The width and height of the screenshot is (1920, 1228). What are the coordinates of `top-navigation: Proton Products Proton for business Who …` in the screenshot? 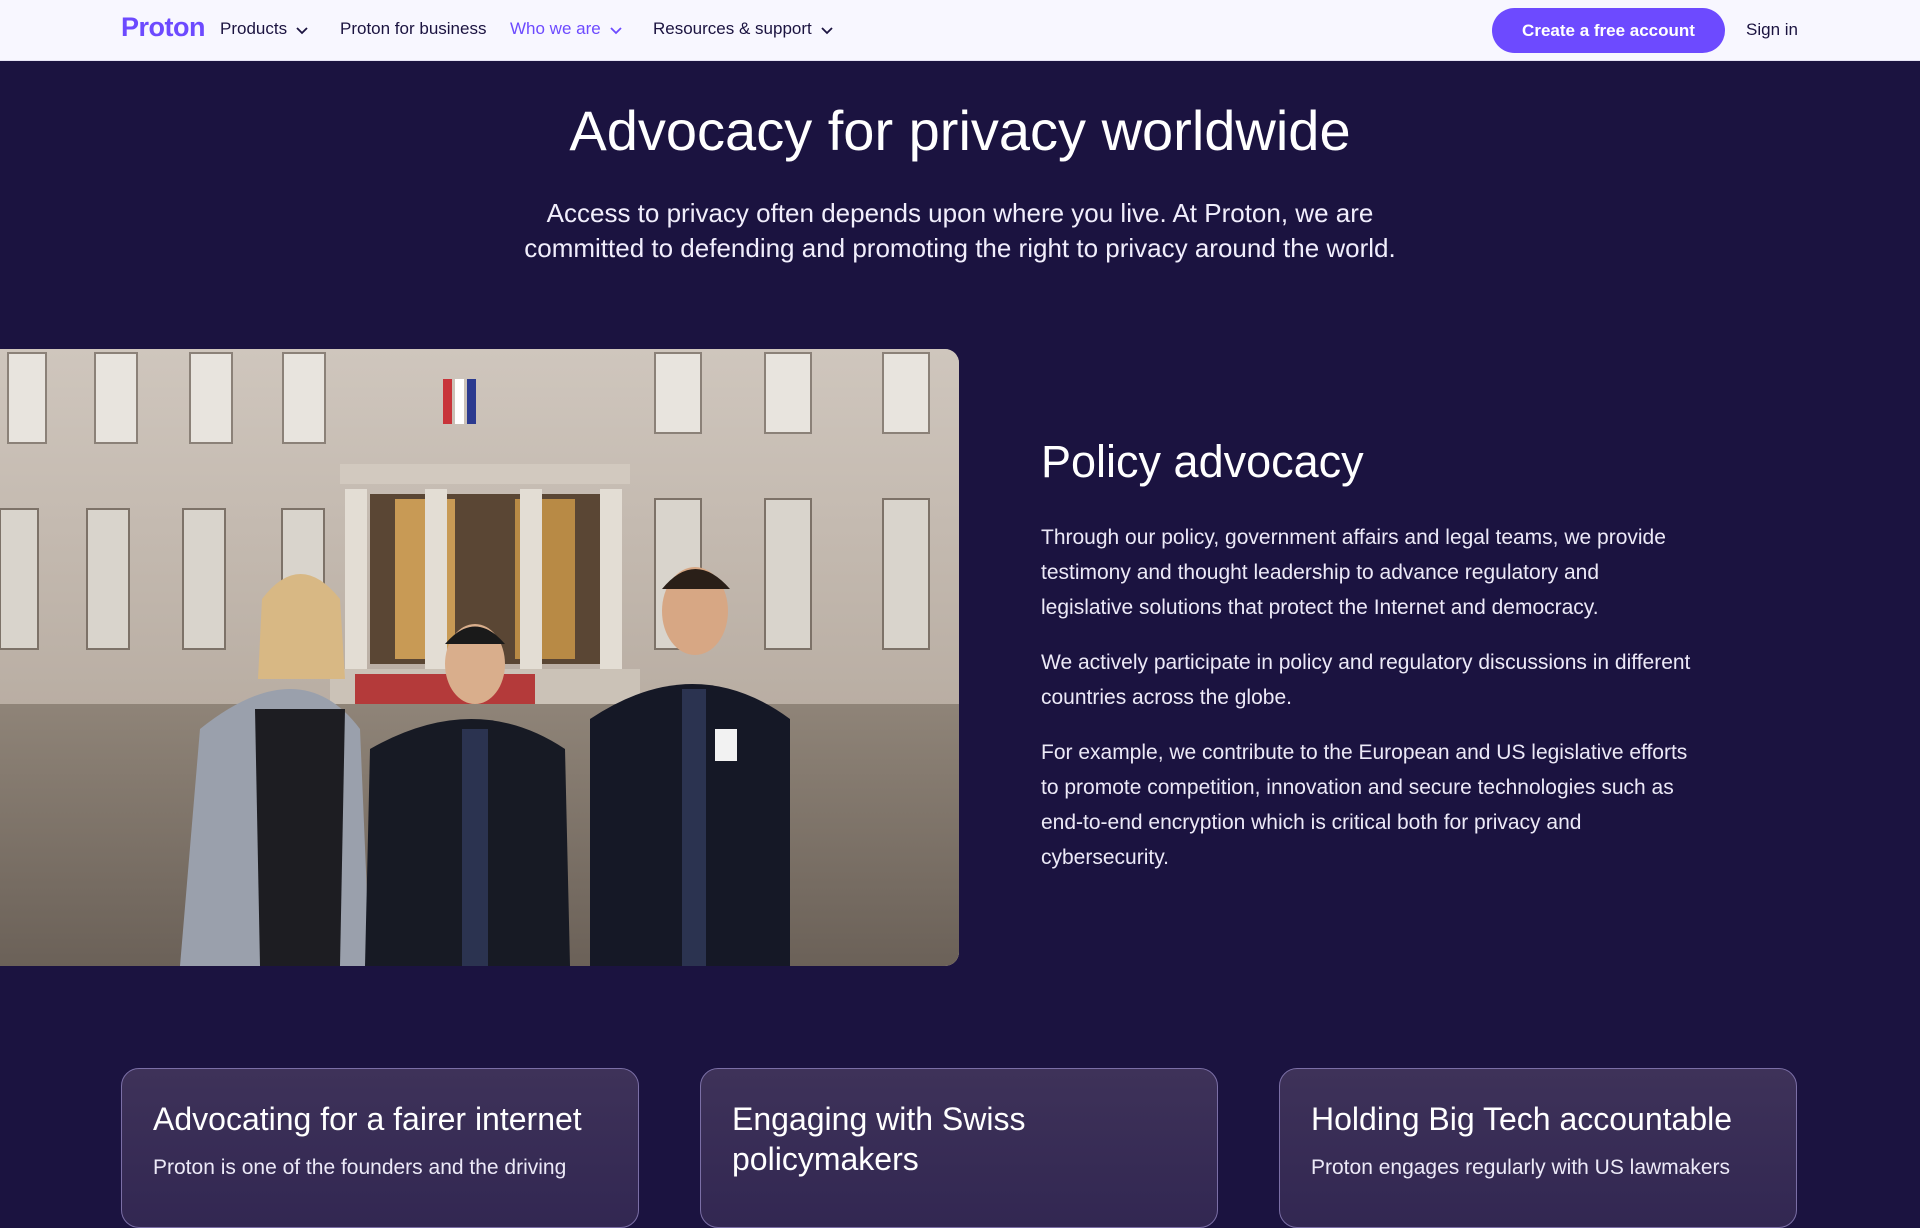 It's located at (960, 30).